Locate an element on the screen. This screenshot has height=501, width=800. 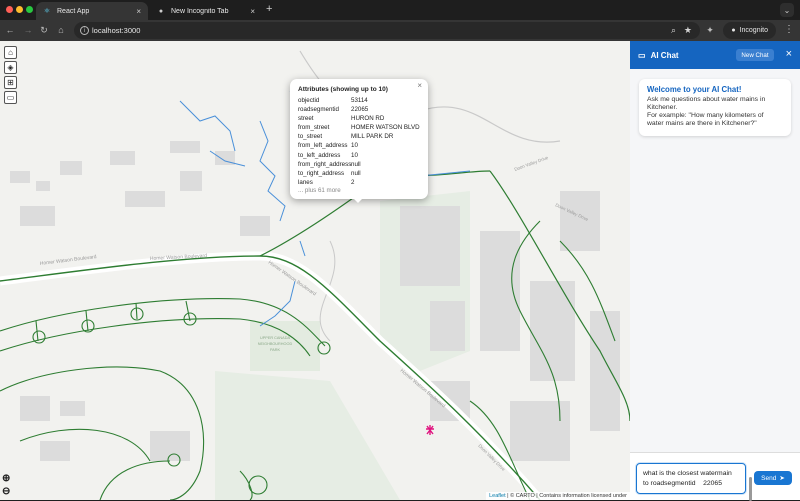
attribute-row: roadsegmentid 22065 is located at coordinates (359, 109).